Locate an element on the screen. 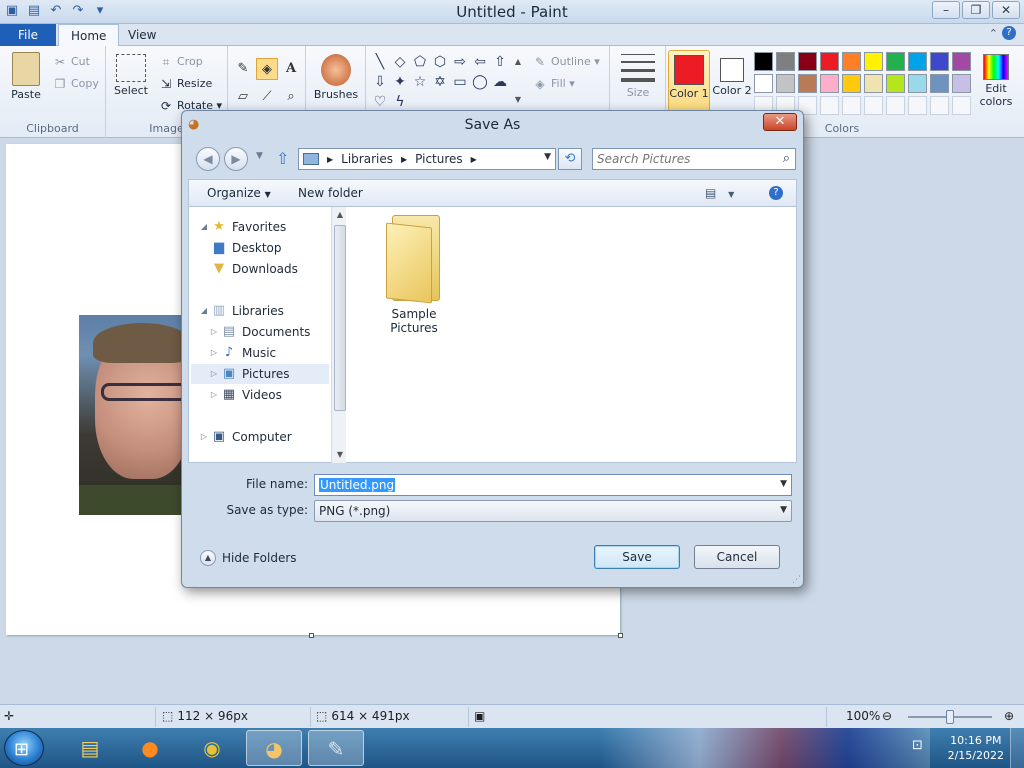  explorer-taskbar-button: ▤ is located at coordinates (90, 748).